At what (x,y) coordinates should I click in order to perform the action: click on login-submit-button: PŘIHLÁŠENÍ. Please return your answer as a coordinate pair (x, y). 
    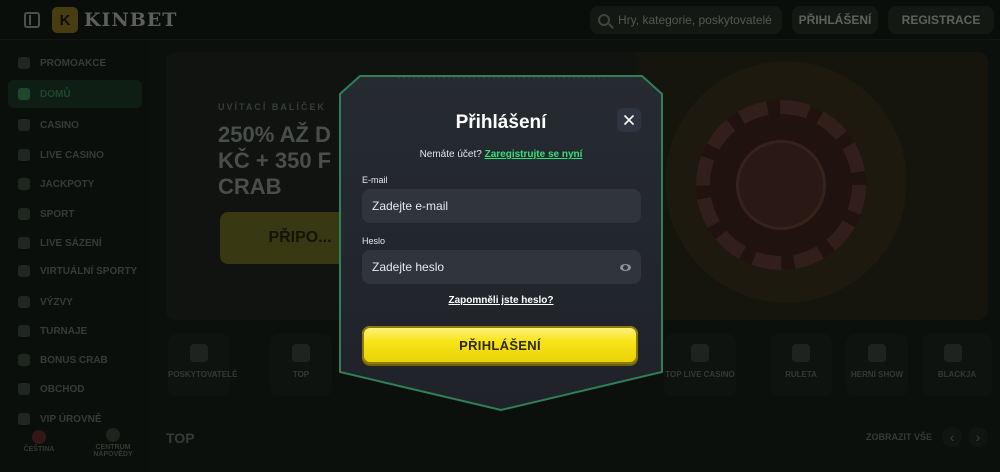
    Looking at the image, I should click on (500, 345).